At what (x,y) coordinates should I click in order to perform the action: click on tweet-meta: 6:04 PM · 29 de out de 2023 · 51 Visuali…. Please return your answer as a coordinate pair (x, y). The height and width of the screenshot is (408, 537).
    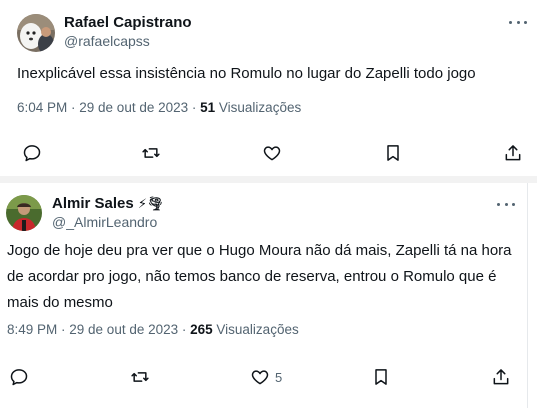
    Looking at the image, I should click on (159, 107).